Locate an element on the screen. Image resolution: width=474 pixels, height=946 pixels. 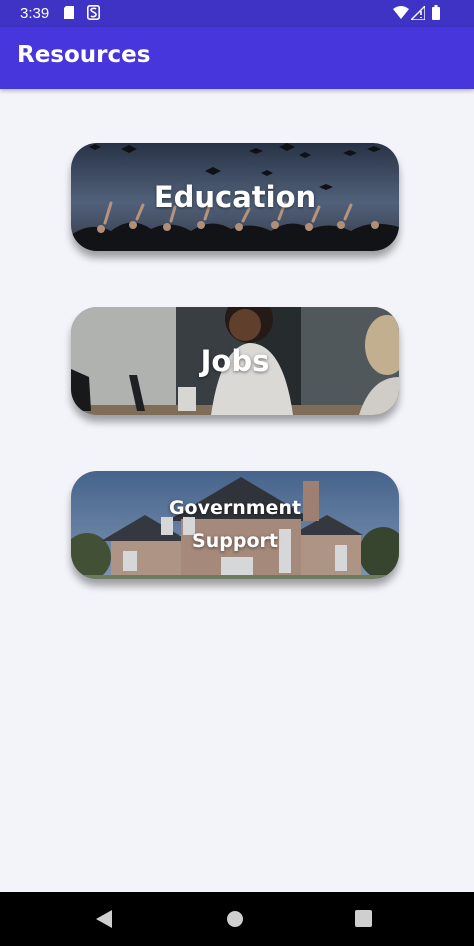
signal-icon is located at coordinates (418, 13).